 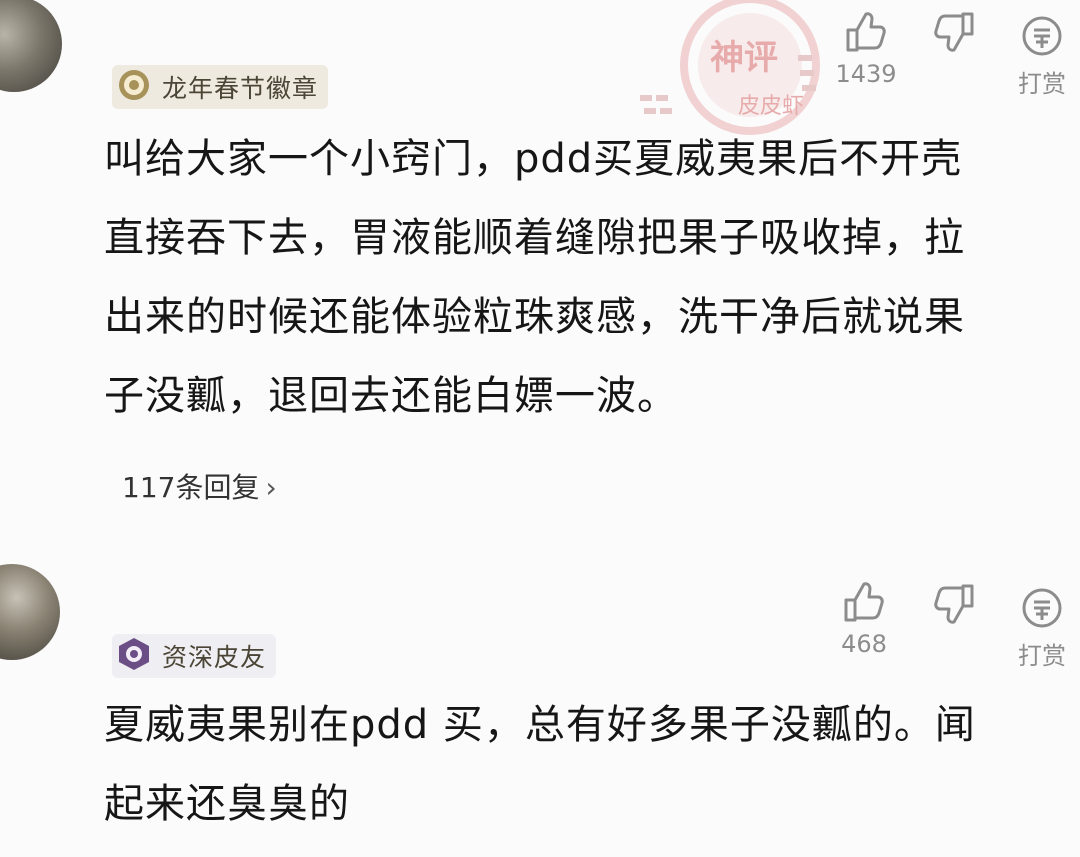 I want to click on like-button: 1439, so click(x=866, y=49).